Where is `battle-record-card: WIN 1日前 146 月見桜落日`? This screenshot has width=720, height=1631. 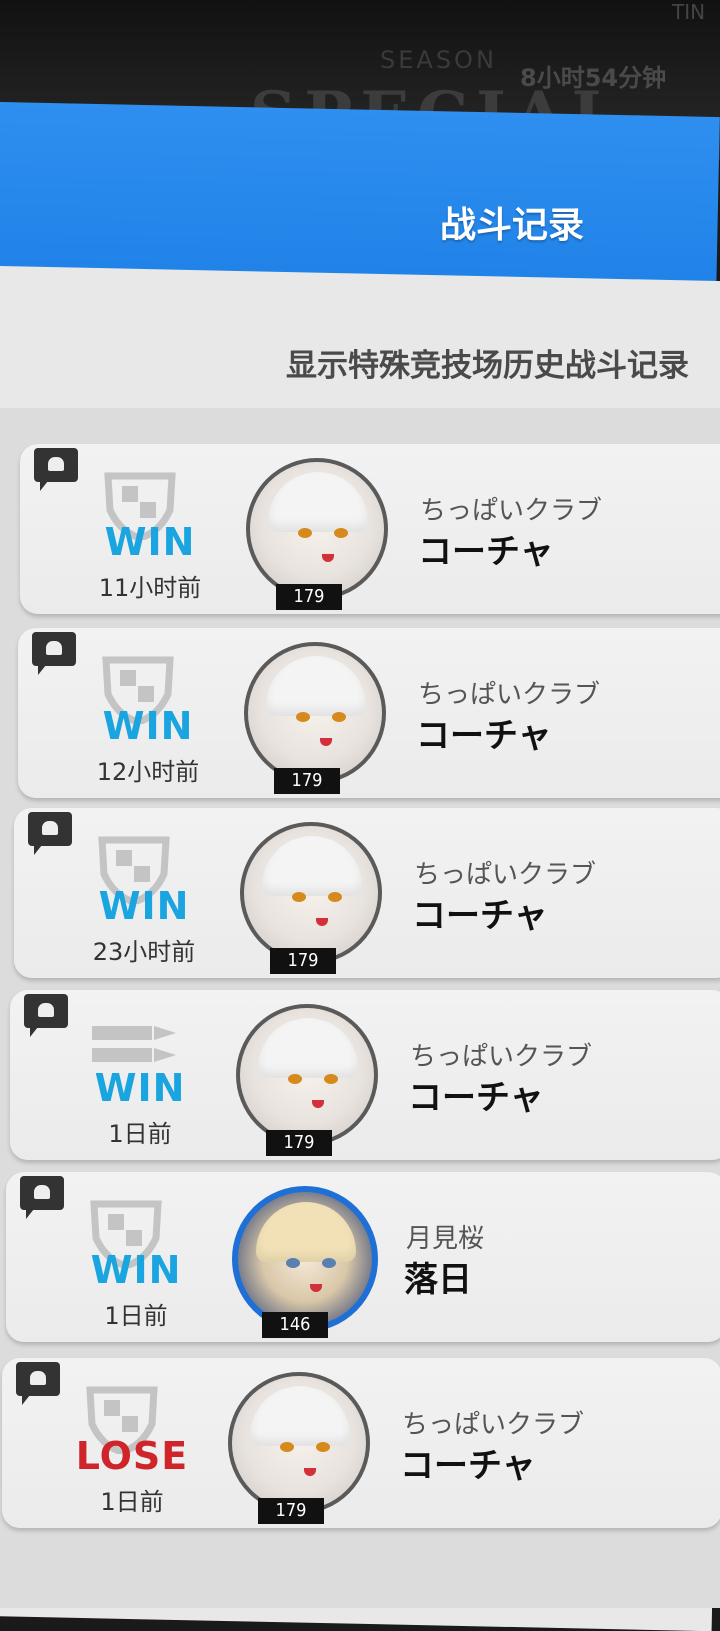 battle-record-card: WIN 1日前 146 月見桜落日 is located at coordinates (363, 1257).